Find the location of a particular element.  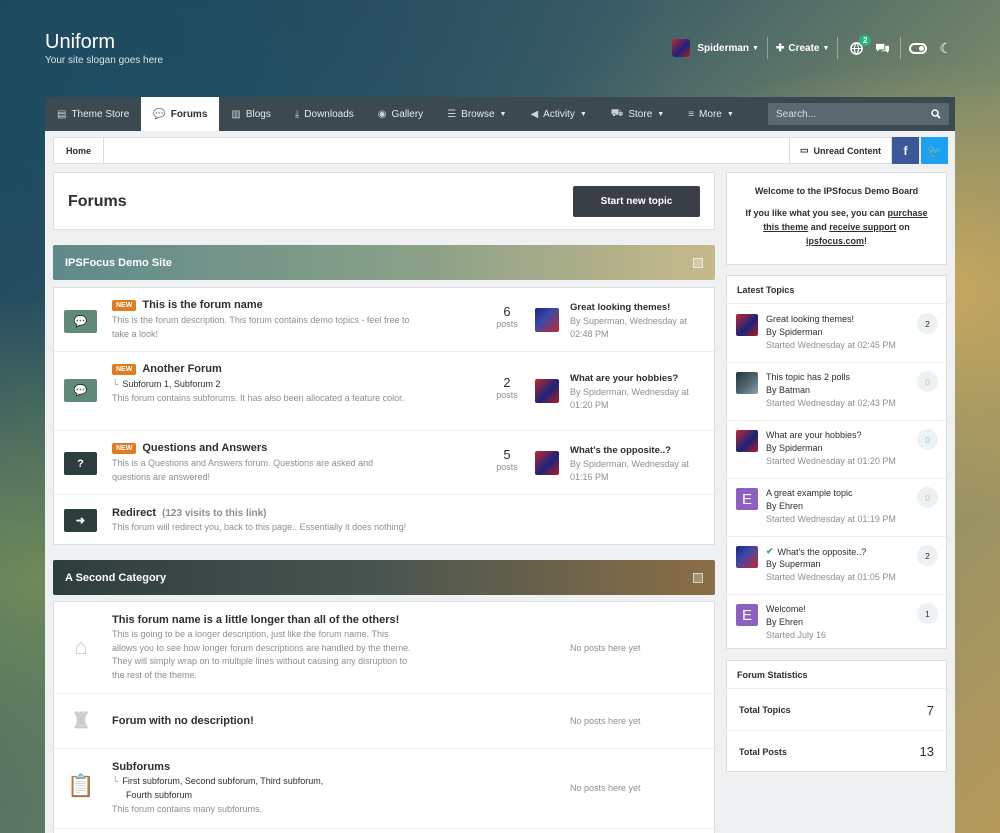

nav-item-browse: ☰ Browse ▼ is located at coordinates (476, 114).